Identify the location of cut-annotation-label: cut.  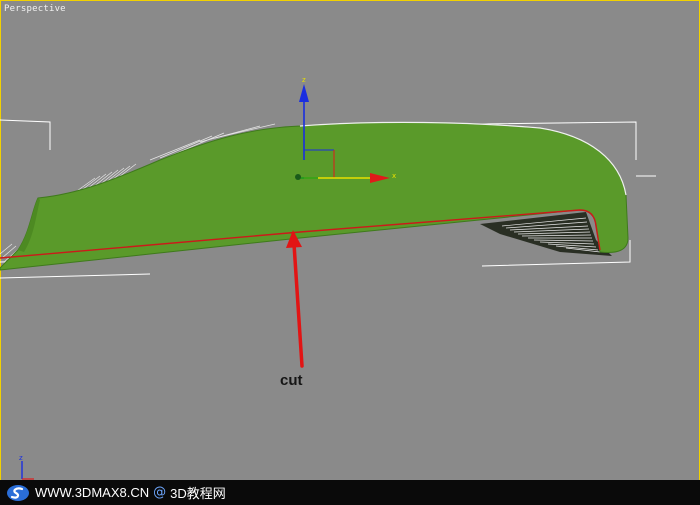
(291, 380).